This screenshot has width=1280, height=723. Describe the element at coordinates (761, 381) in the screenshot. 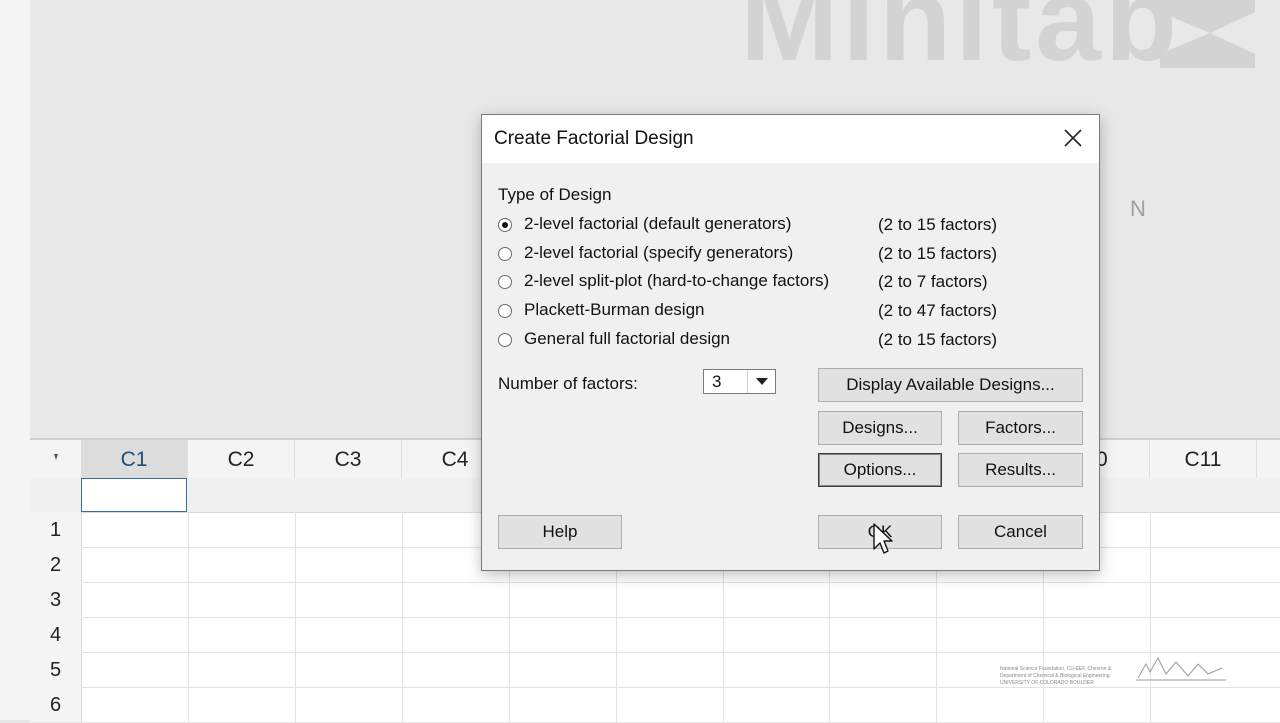

I see `chevron-down-icon` at that location.